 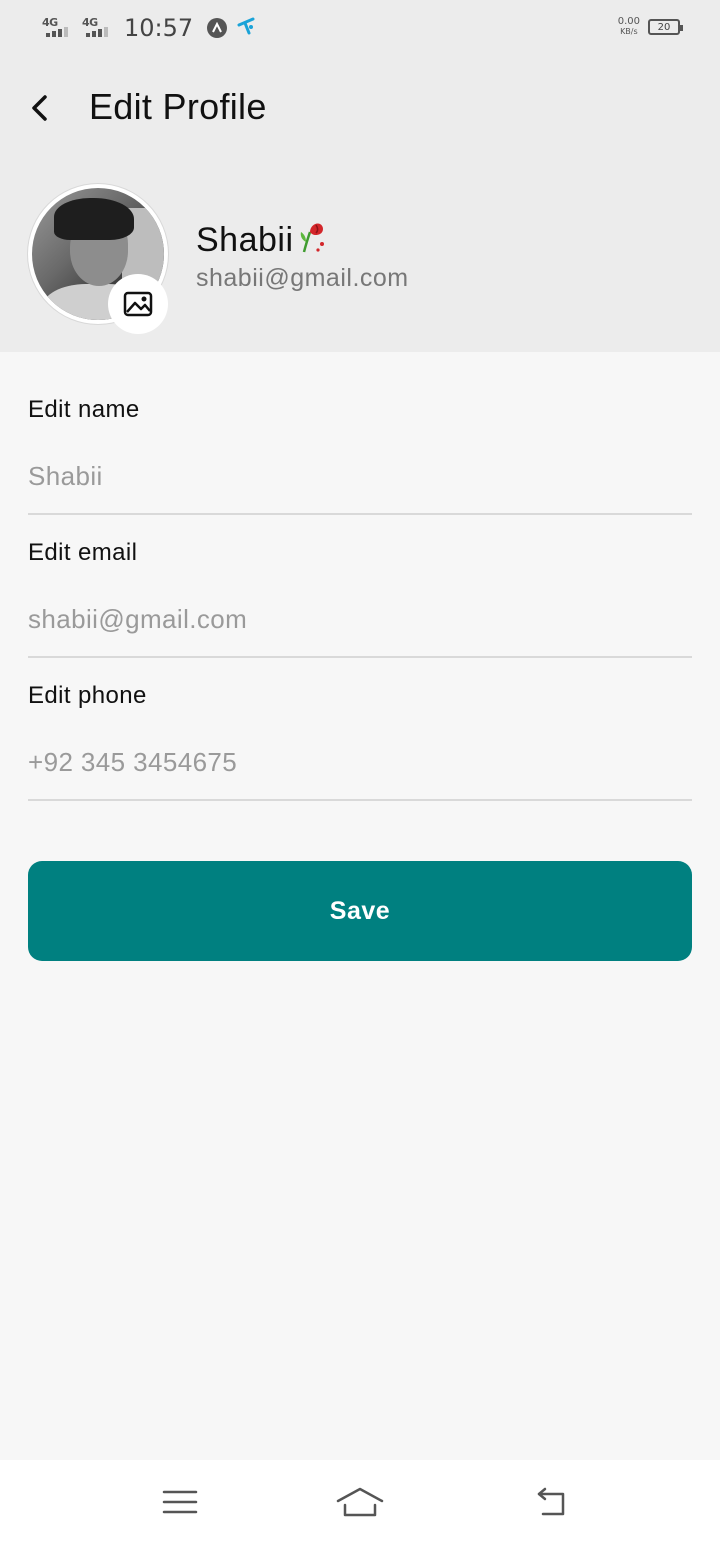 I want to click on profile-name-row: Shabii, so click(x=264, y=240).